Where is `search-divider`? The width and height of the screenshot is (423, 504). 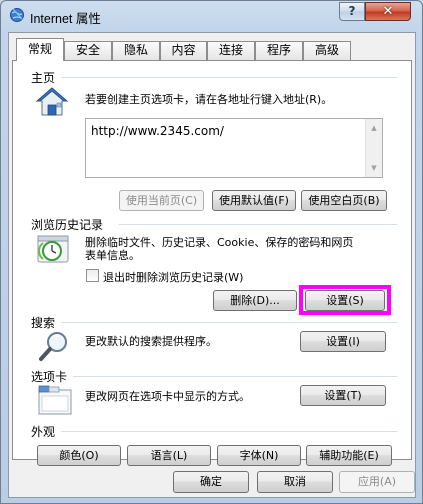
search-divider is located at coordinates (229, 322).